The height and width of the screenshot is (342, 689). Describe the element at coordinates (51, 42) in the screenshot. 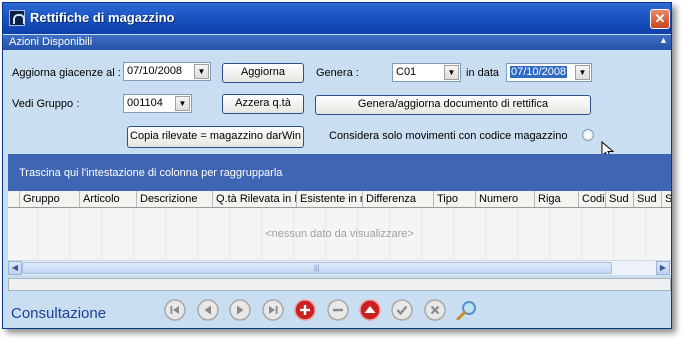

I see `actions-section-label: Azioni Disponibili` at that location.